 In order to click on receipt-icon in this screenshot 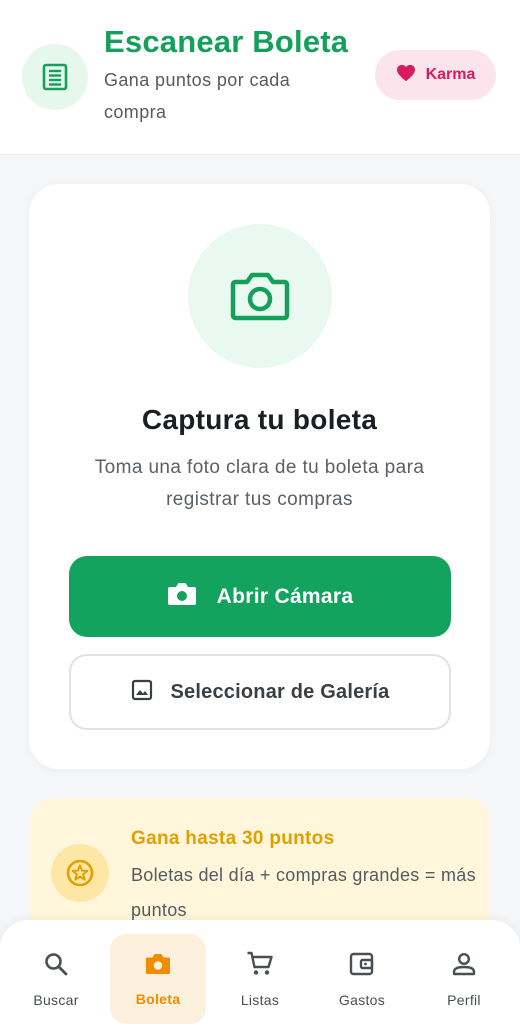, I will do `click(55, 77)`.